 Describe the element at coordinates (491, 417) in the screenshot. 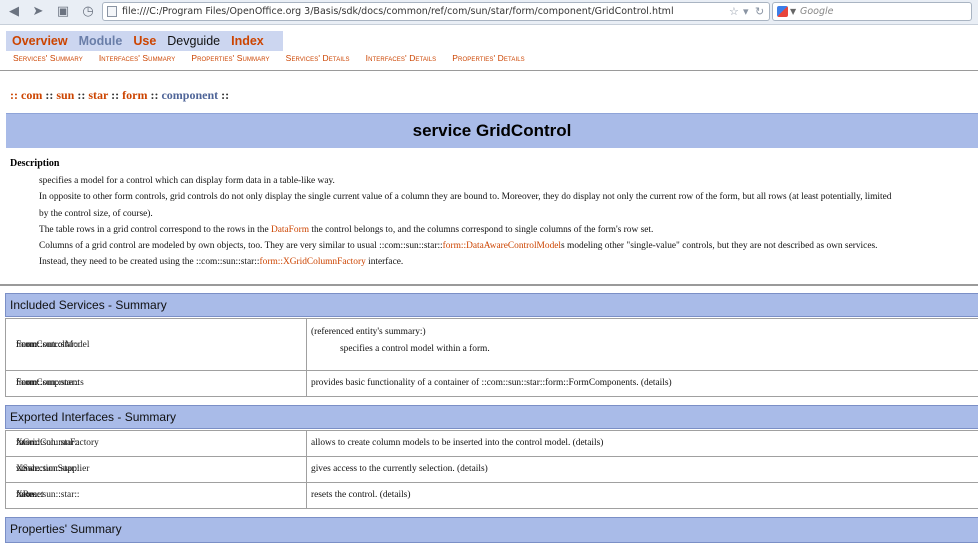

I see `exported-interfaces-header: Exported Interfaces - Summary` at that location.